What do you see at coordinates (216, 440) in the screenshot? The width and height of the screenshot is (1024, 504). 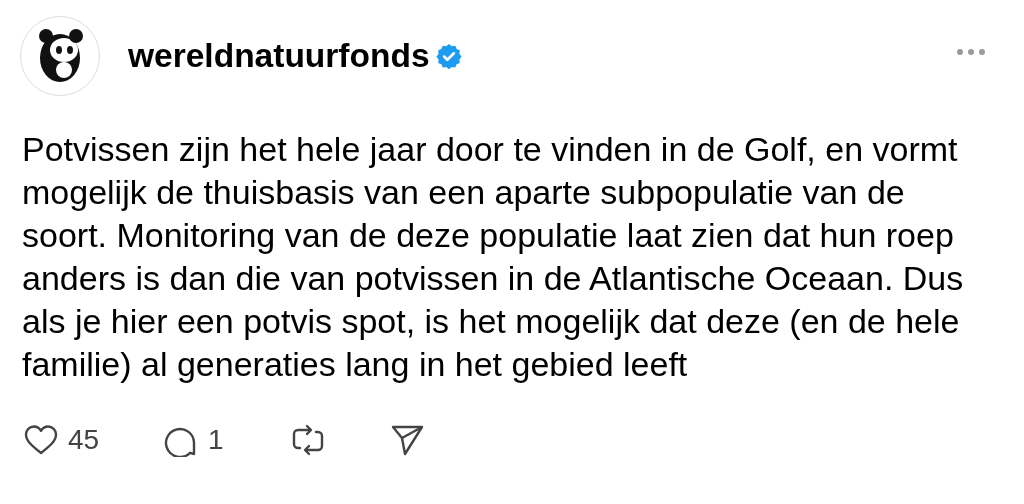 I see `count-label: 1` at bounding box center [216, 440].